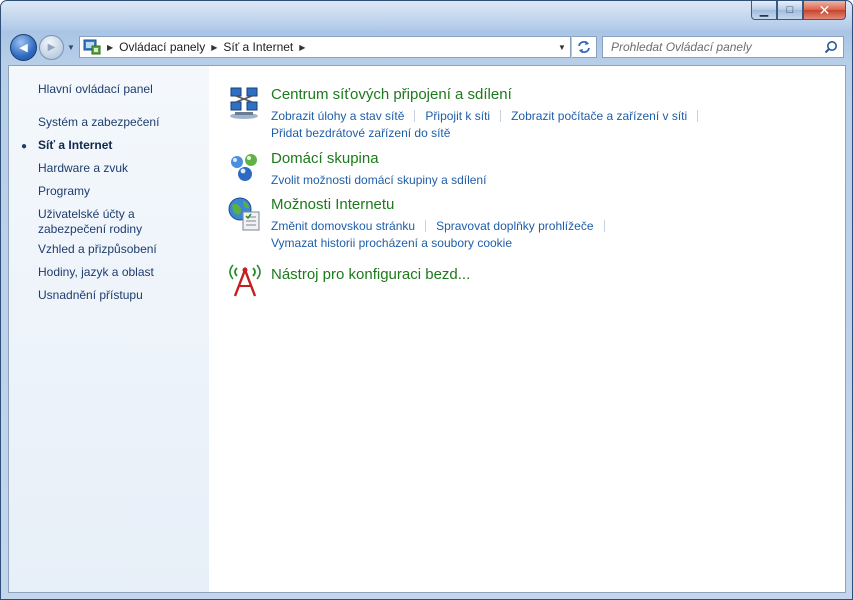  I want to click on window-controls: ▁ □ ✕, so click(798, 10).